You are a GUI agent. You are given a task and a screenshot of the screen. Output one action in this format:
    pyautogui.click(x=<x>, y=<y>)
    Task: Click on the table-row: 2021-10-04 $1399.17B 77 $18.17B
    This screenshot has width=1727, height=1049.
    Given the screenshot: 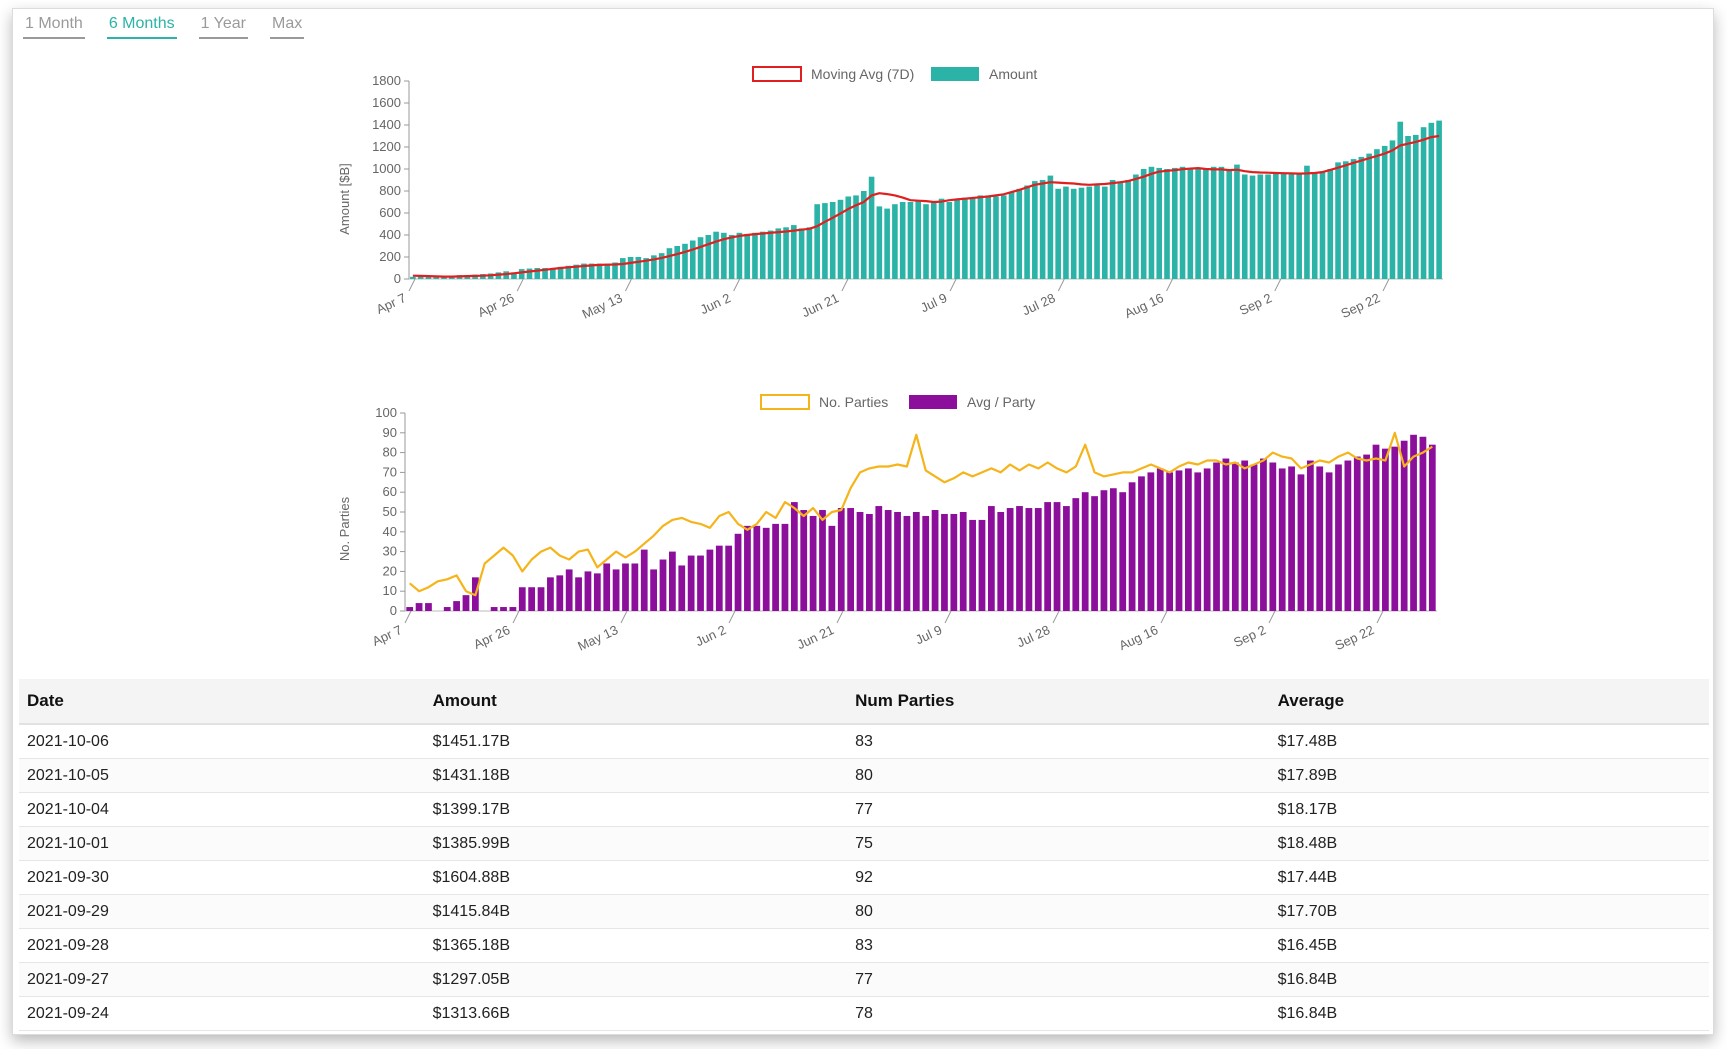 What is the action you would take?
    pyautogui.click(x=864, y=809)
    